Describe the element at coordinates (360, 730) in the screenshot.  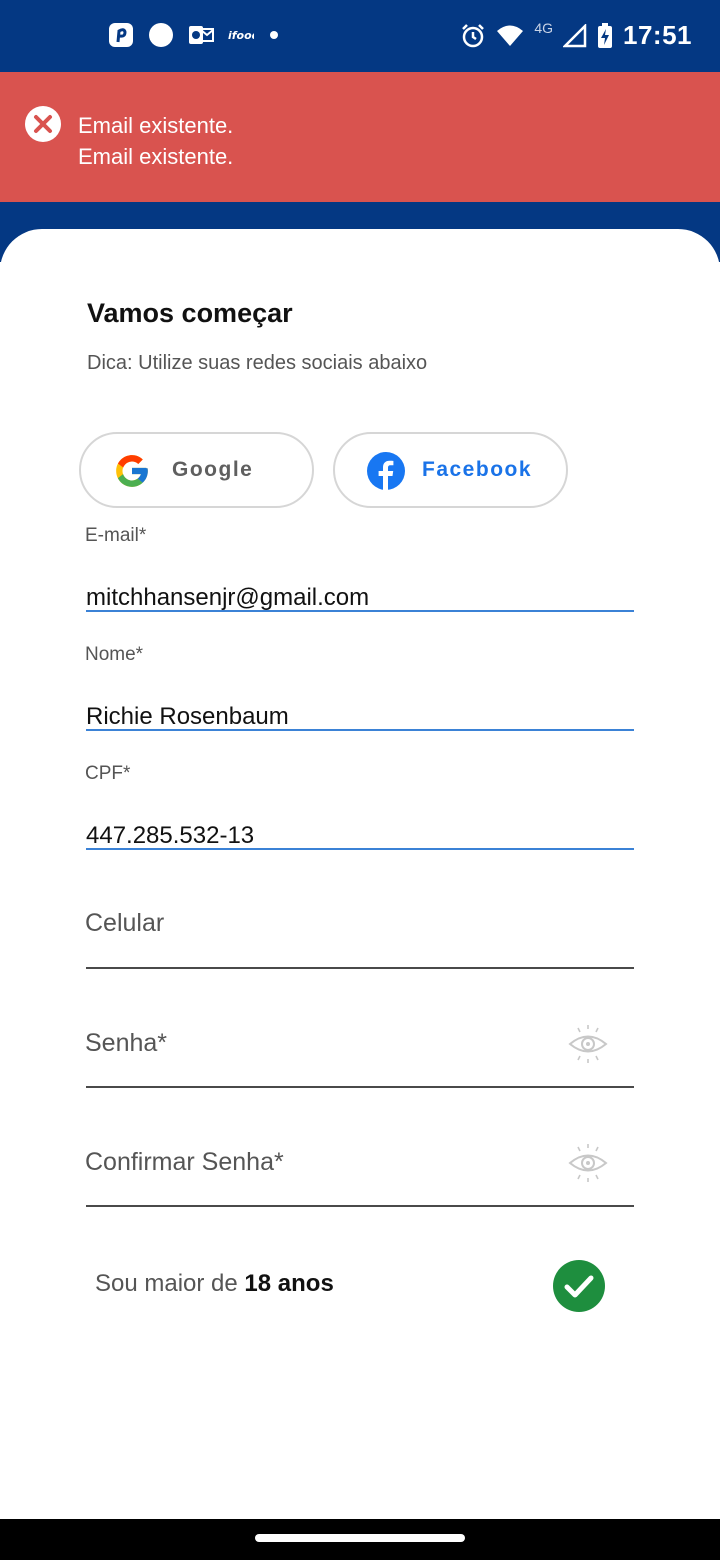
I see `name-underline` at that location.